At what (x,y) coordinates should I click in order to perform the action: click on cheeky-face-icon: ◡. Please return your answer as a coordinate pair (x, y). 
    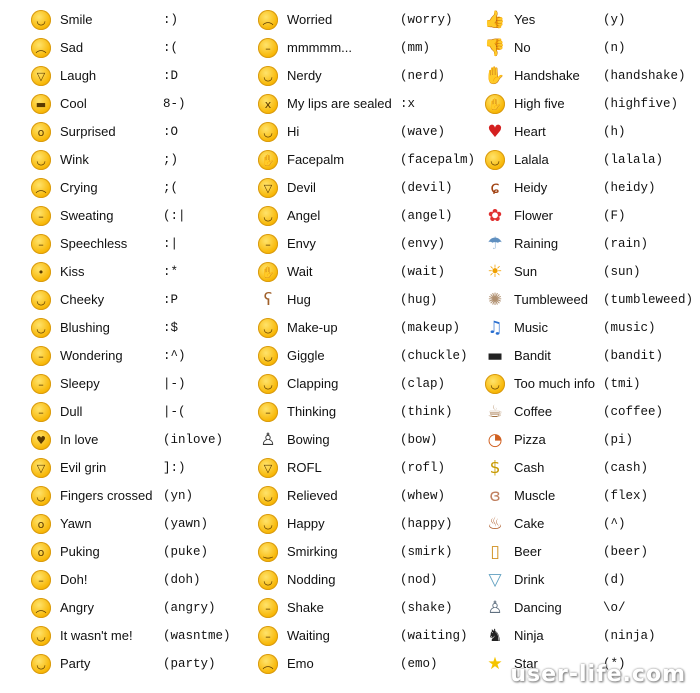
    Looking at the image, I should click on (41, 300).